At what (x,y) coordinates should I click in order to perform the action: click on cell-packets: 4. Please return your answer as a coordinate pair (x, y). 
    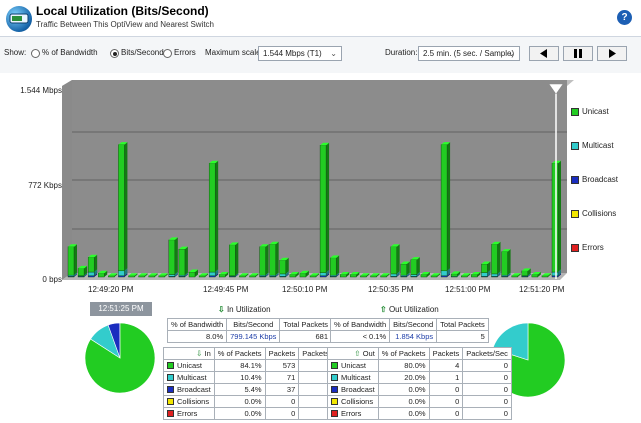
    Looking at the image, I should click on (446, 365).